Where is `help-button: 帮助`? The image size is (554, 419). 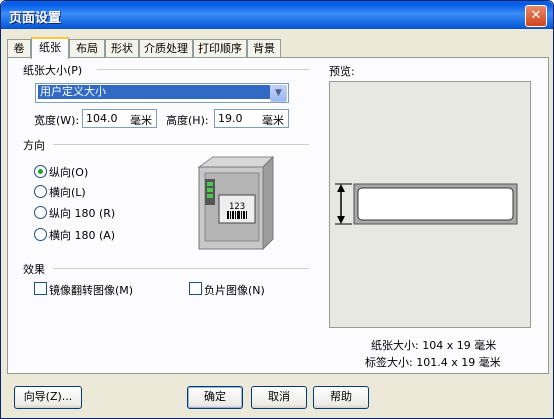 help-button: 帮助 is located at coordinates (341, 397).